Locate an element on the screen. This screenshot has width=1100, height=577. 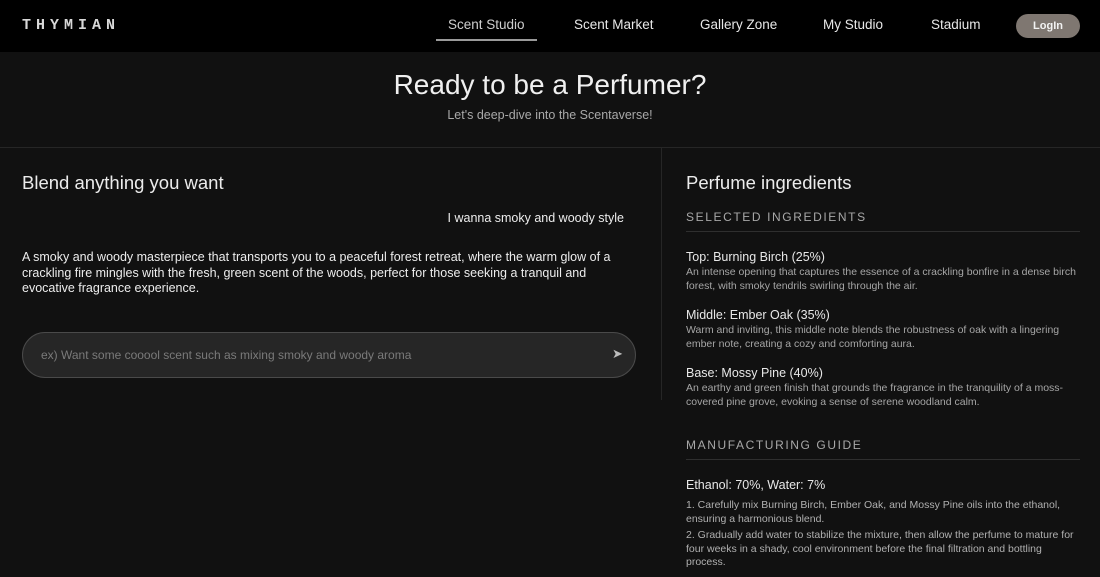
nav-scent-market: Scent Market is located at coordinates (614, 24).